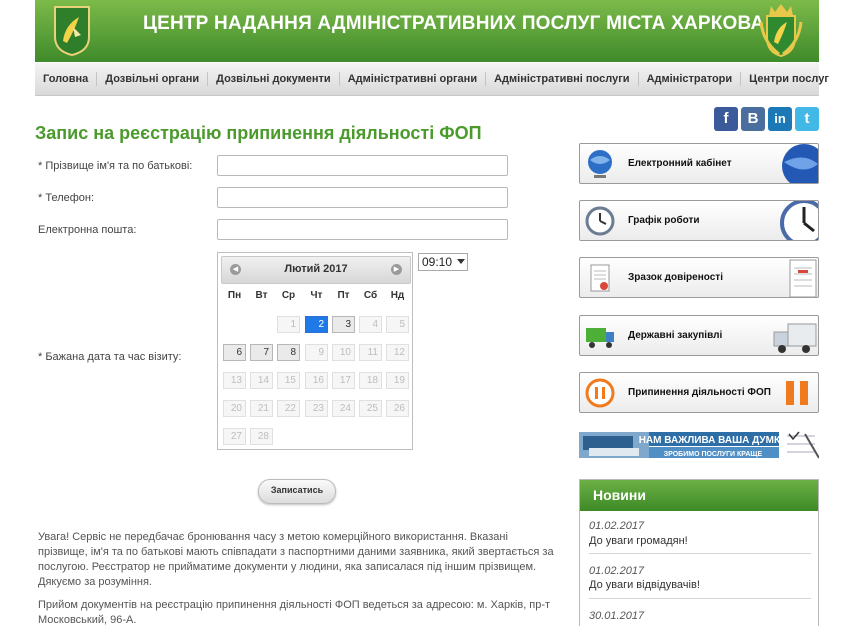  What do you see at coordinates (562, 79) in the screenshot?
I see `nav-admin-services: Адміністративні послуги` at bounding box center [562, 79].